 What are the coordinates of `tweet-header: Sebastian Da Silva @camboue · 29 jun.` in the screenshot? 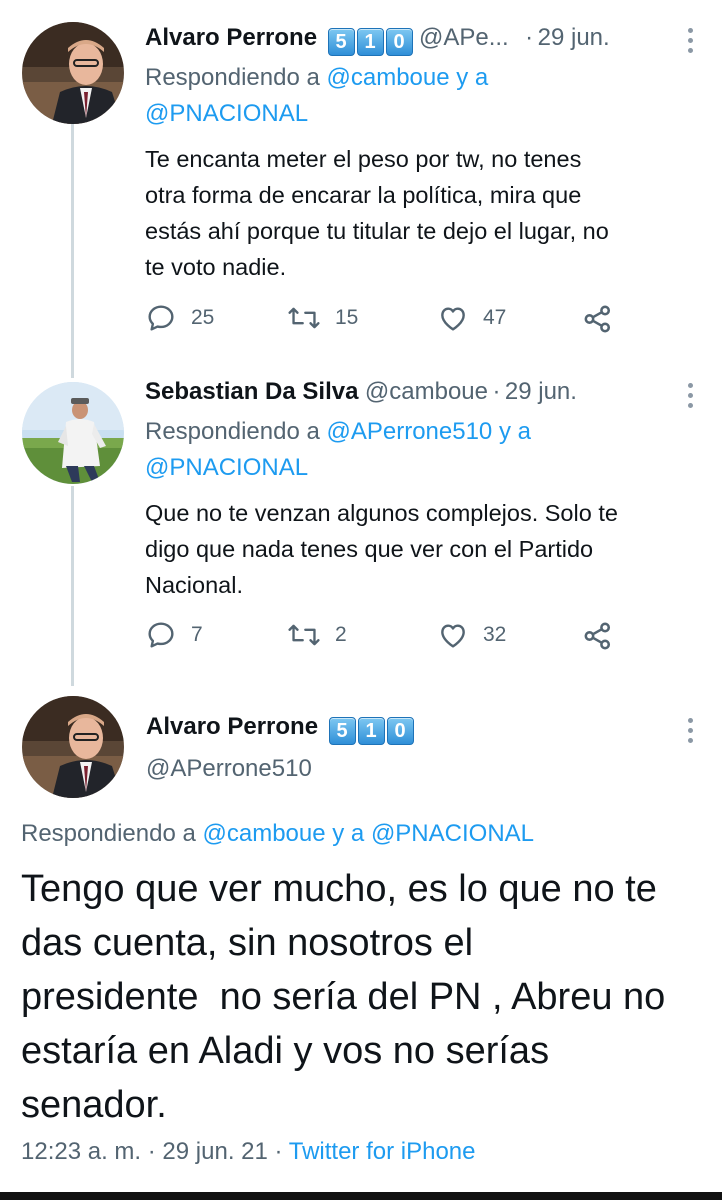 It's located at (361, 392).